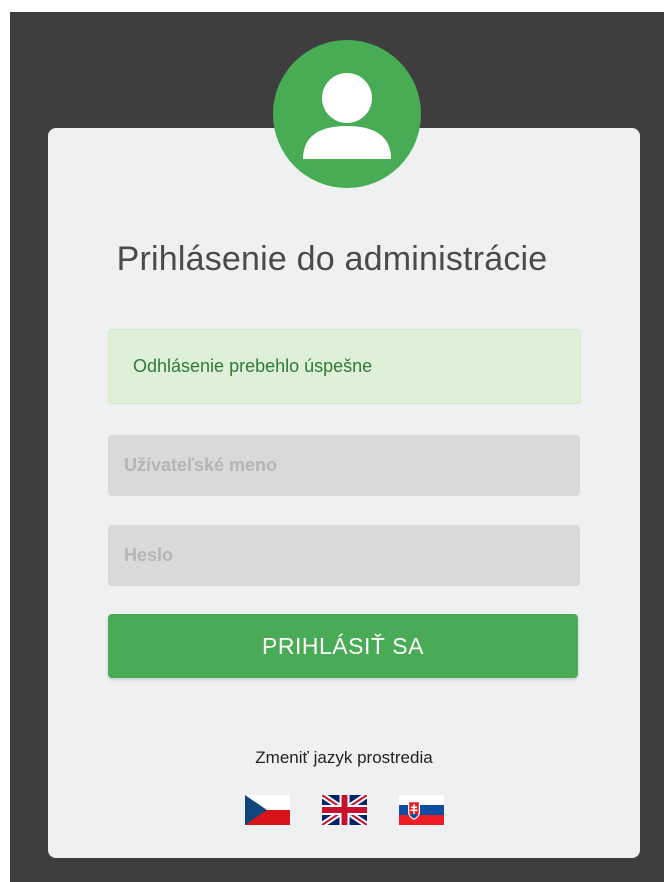 The image size is (664, 882). Describe the element at coordinates (344, 555) in the screenshot. I see `password-input` at that location.